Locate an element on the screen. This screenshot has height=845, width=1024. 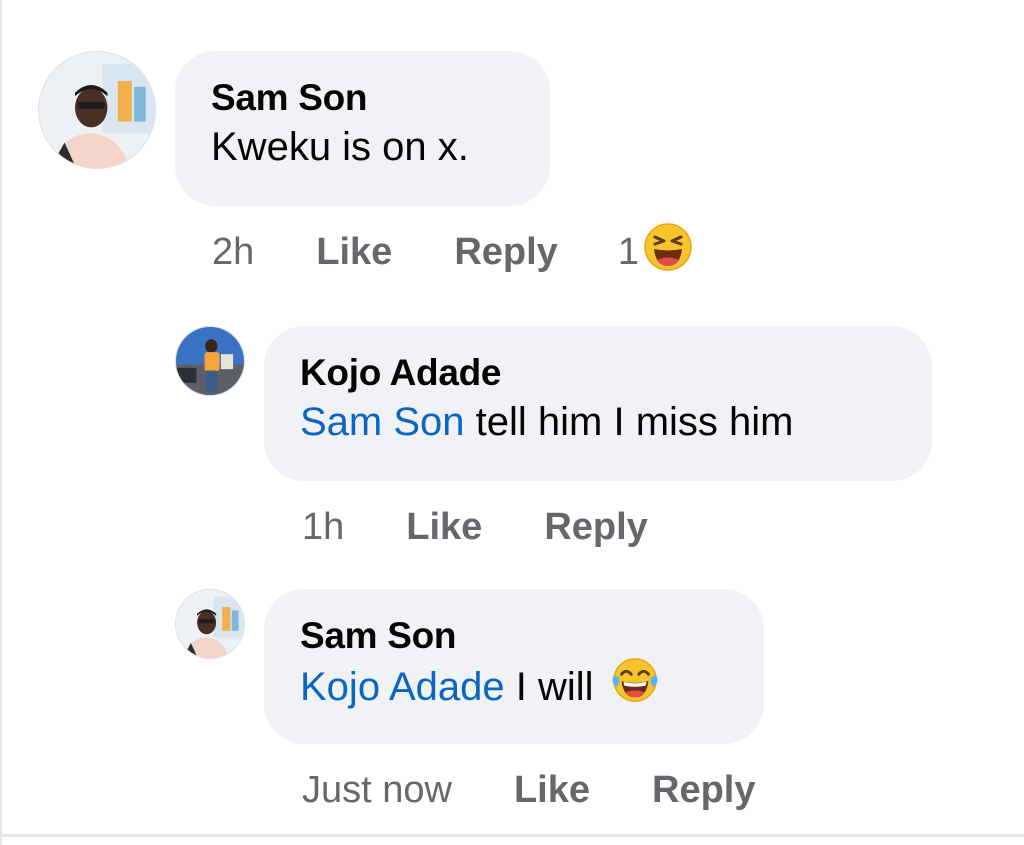
bottom-divider is located at coordinates (512, 835).